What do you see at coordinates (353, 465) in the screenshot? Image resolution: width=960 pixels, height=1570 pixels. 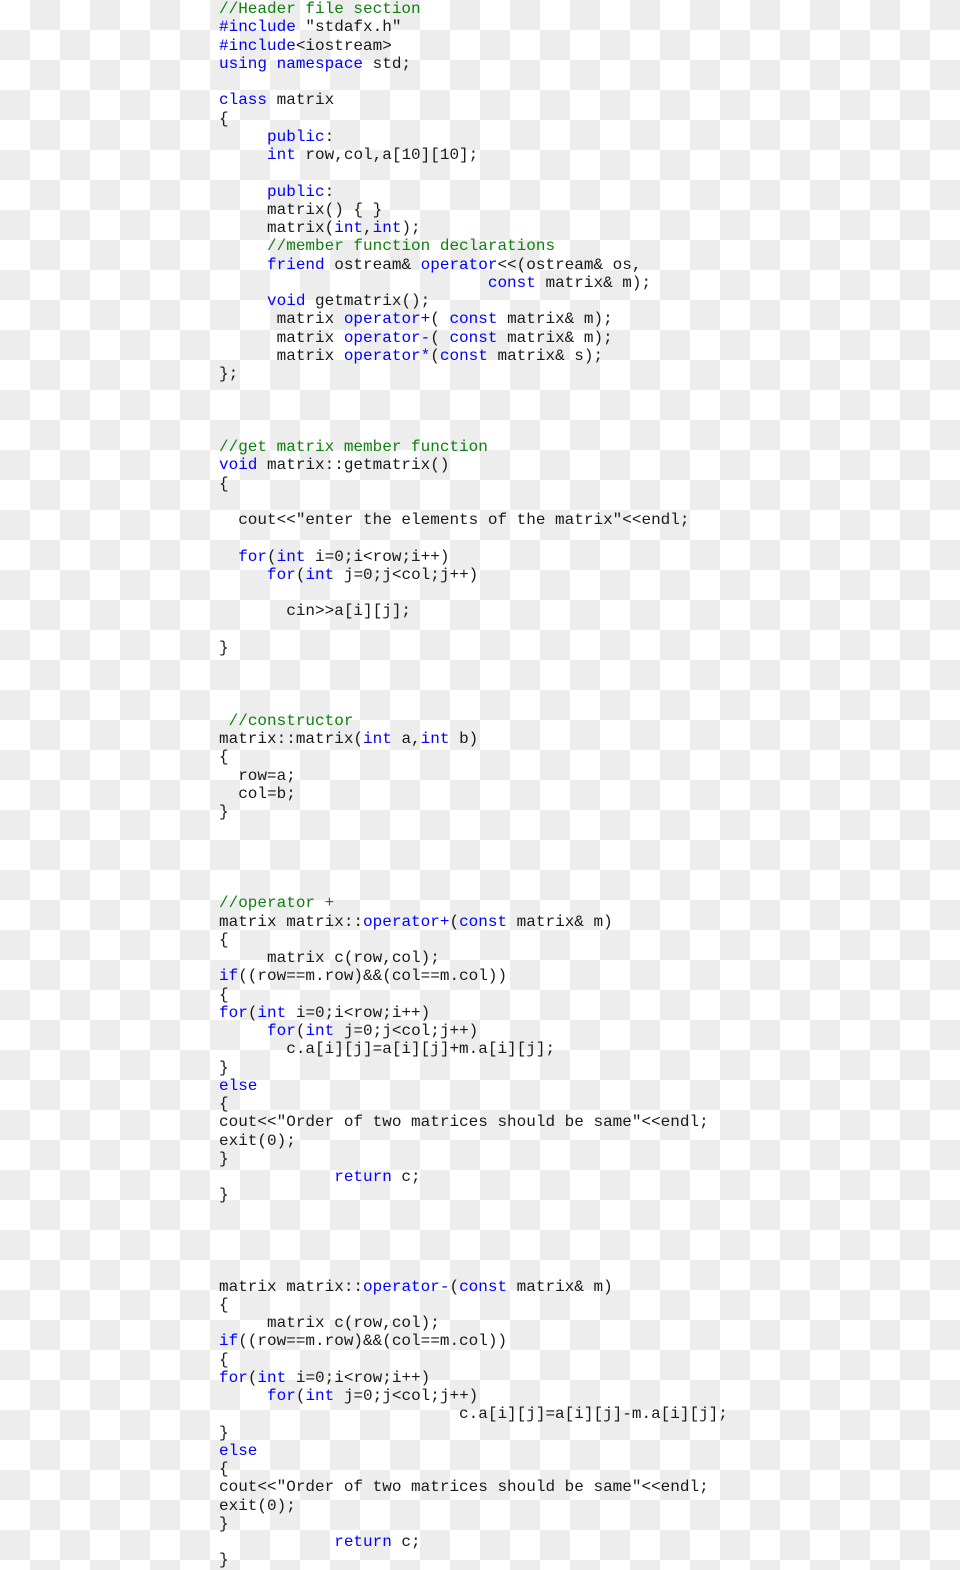 I see `code-token-plain: matrix::getmatrix()` at bounding box center [353, 465].